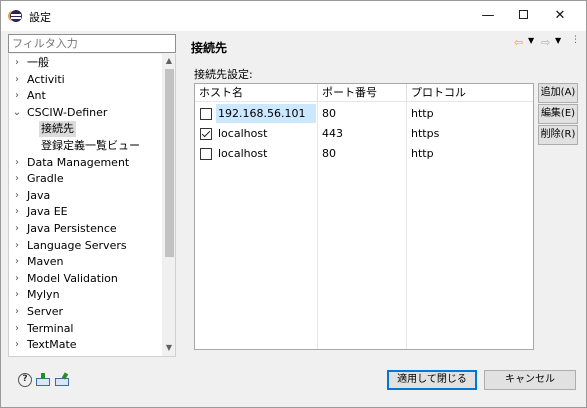  I want to click on tree-item: › 一般, so click(85, 63).